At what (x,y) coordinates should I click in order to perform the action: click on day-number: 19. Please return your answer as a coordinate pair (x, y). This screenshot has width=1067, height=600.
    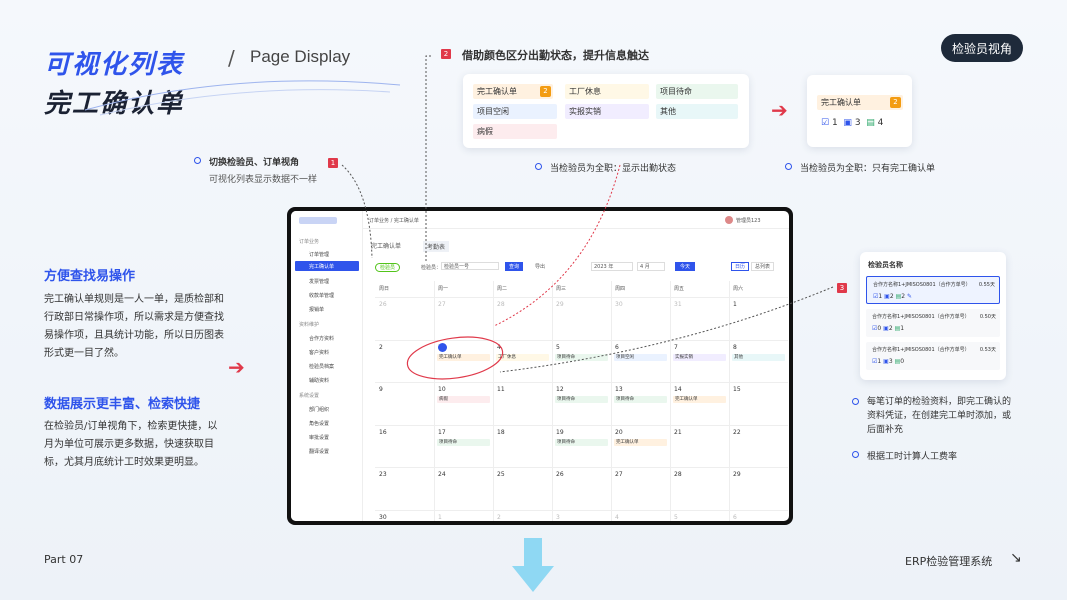
    Looking at the image, I should click on (560, 432).